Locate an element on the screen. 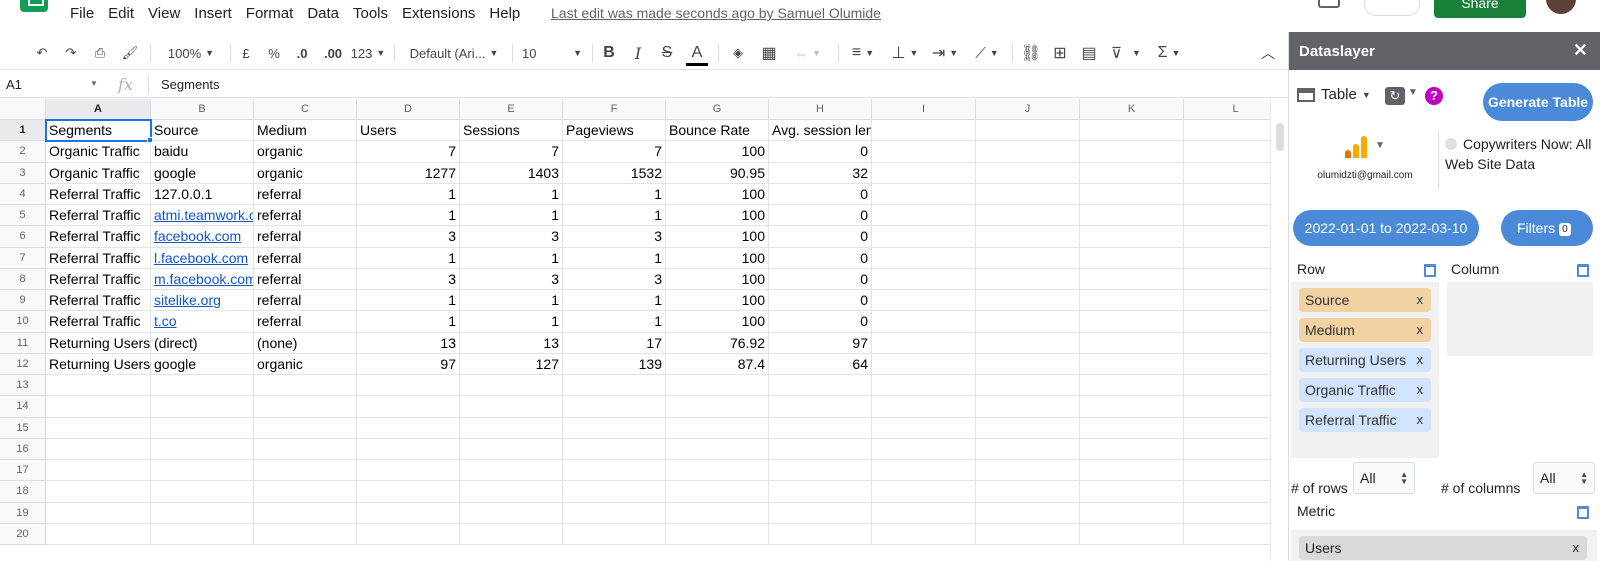 This screenshot has width=1600, height=561. zoom-select: 100% ▼ is located at coordinates (191, 53).